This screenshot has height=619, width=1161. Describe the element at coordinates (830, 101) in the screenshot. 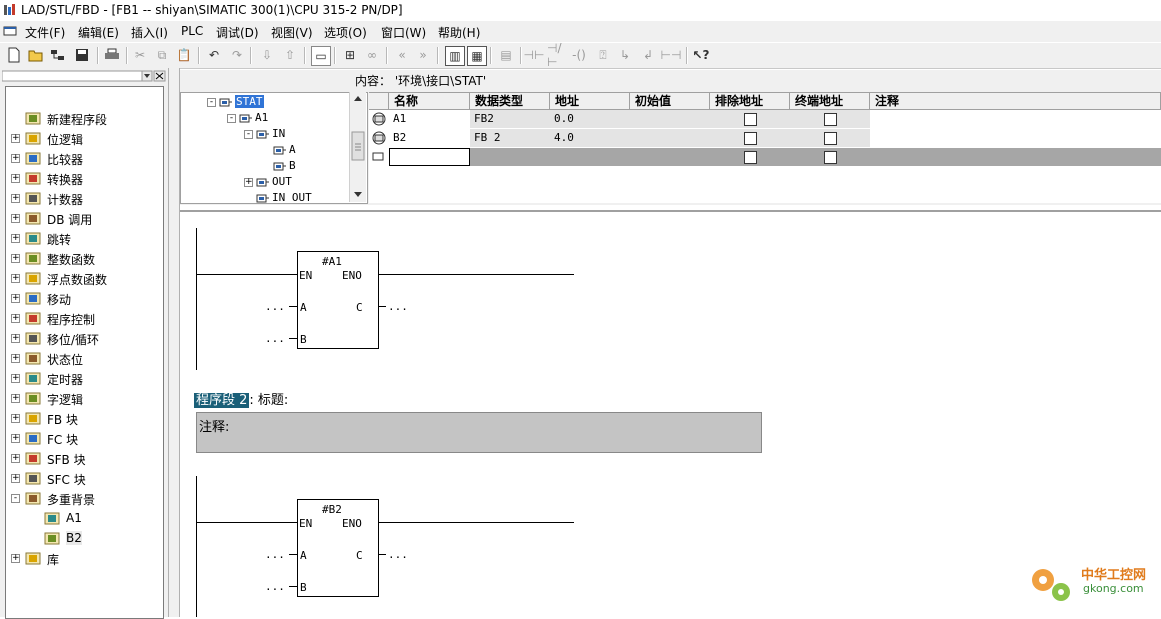

I see `column-header: 终端地址` at that location.